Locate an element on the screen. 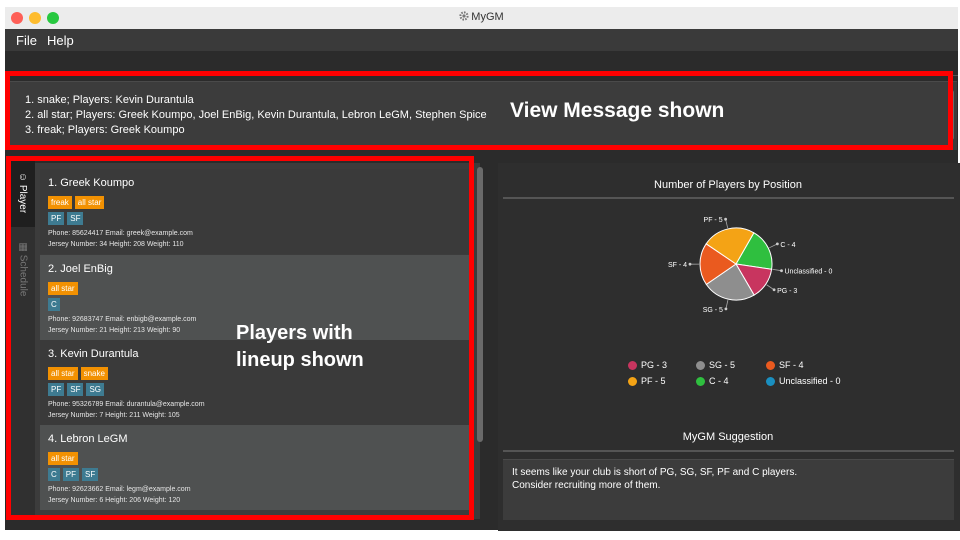  tag-chip: snake is located at coordinates (94, 373).